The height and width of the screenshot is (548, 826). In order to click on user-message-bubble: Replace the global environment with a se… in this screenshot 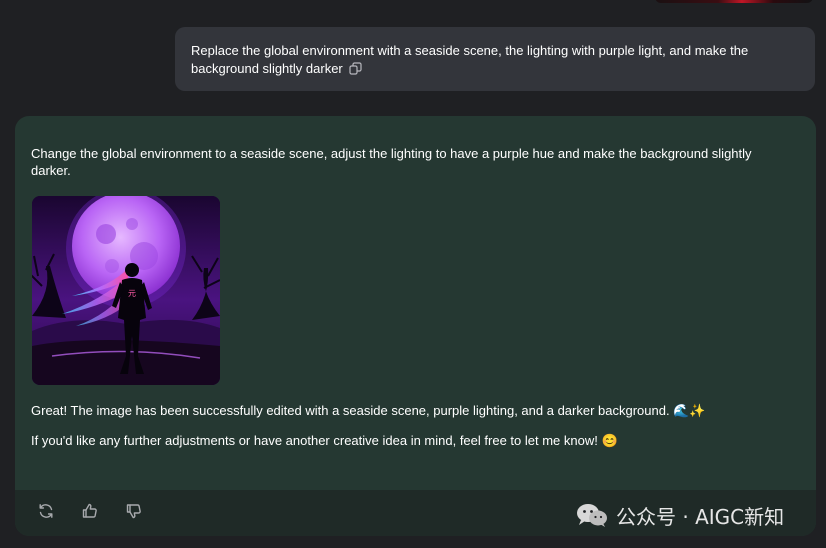, I will do `click(495, 59)`.